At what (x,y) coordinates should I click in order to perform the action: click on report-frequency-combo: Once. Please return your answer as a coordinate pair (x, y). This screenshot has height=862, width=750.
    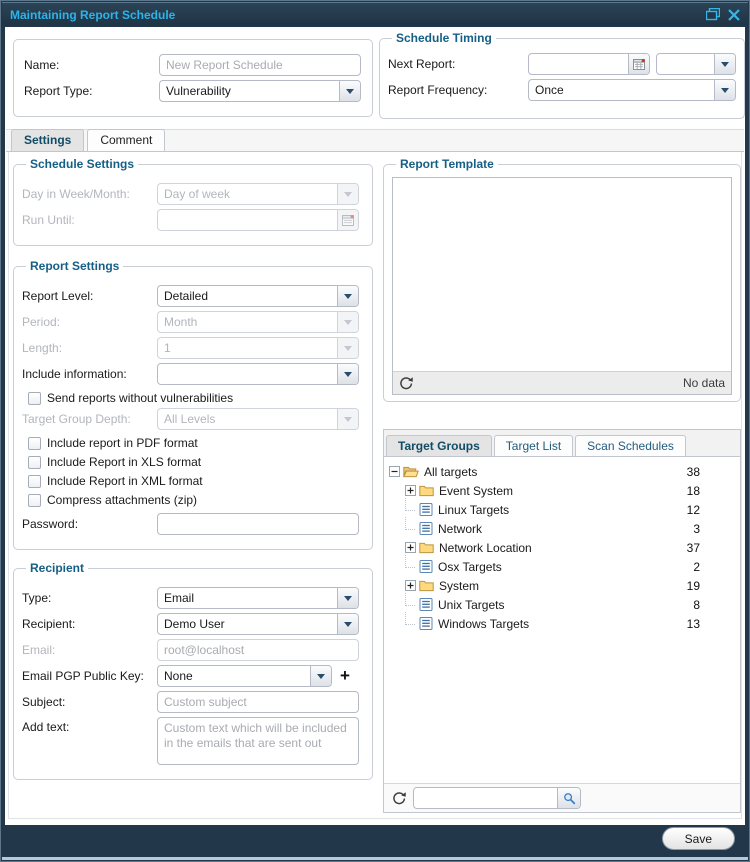
    Looking at the image, I should click on (632, 90).